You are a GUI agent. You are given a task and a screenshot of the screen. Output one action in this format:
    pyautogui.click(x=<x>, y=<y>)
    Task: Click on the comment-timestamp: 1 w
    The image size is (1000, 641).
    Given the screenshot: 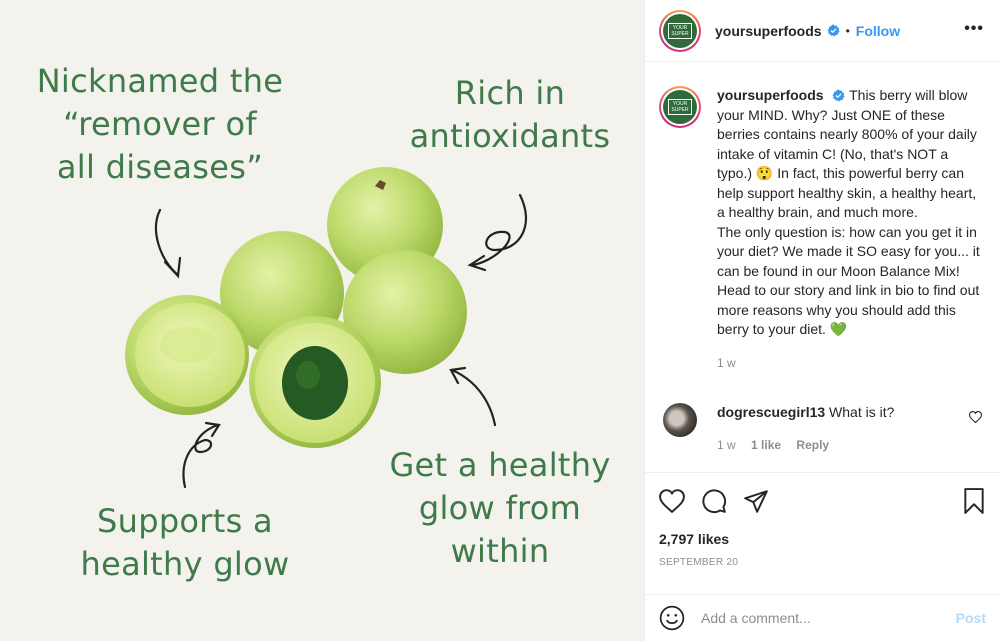 What is the action you would take?
    pyautogui.click(x=726, y=445)
    